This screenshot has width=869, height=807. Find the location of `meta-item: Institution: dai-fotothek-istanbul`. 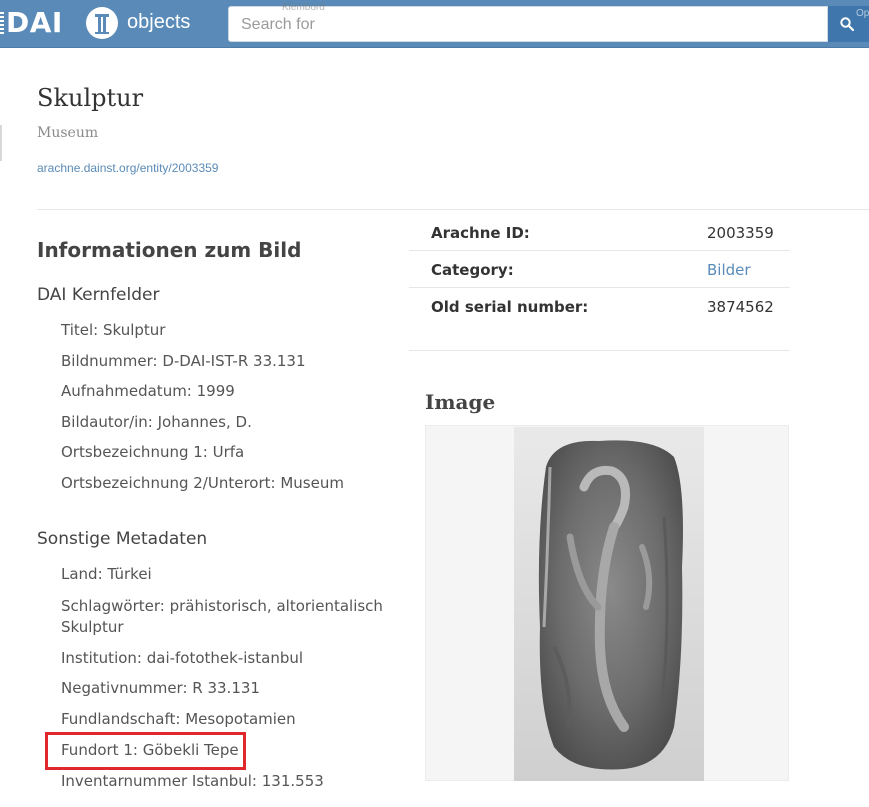

meta-item: Institution: dai-fotothek-istanbul is located at coordinates (182, 658).